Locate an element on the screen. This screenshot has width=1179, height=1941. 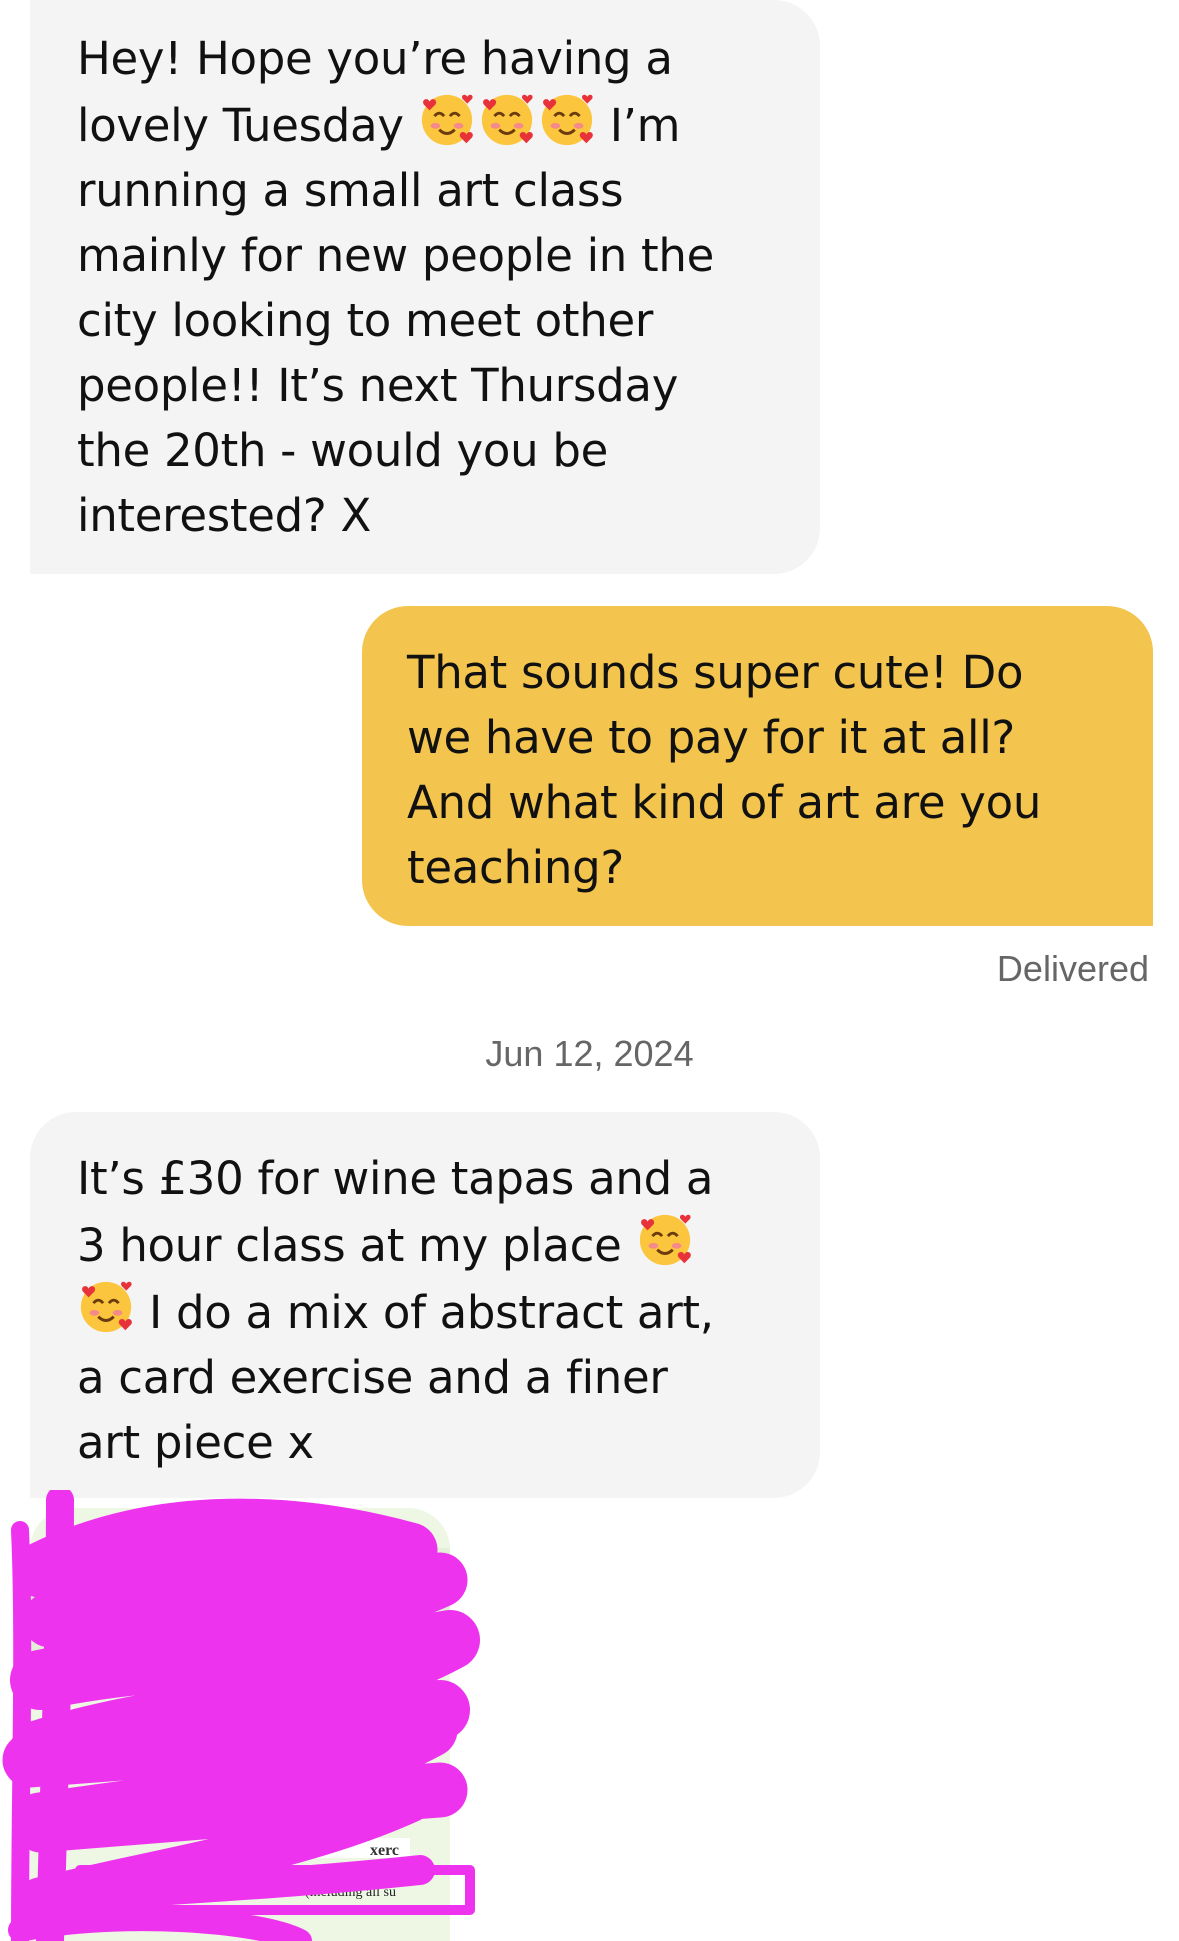
emoji-group is located at coordinates (507, 120).